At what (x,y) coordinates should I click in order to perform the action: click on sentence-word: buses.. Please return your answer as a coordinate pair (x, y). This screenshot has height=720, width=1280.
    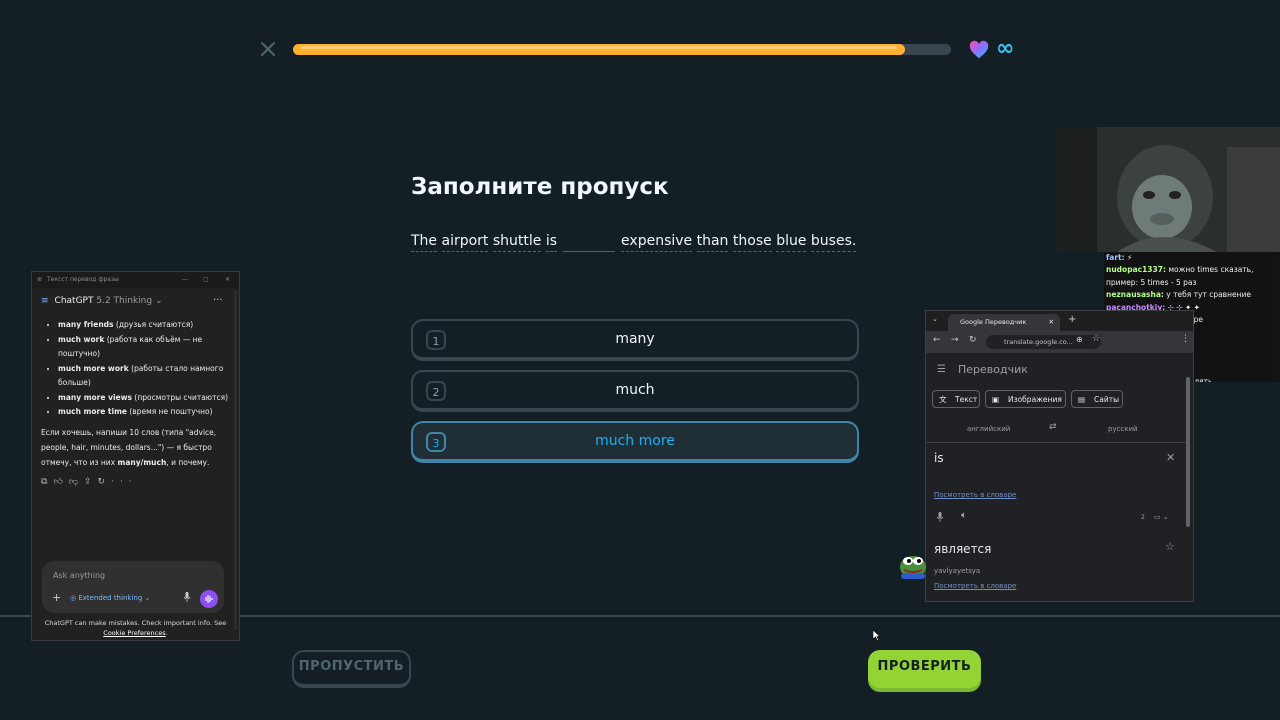
    Looking at the image, I should click on (833, 242).